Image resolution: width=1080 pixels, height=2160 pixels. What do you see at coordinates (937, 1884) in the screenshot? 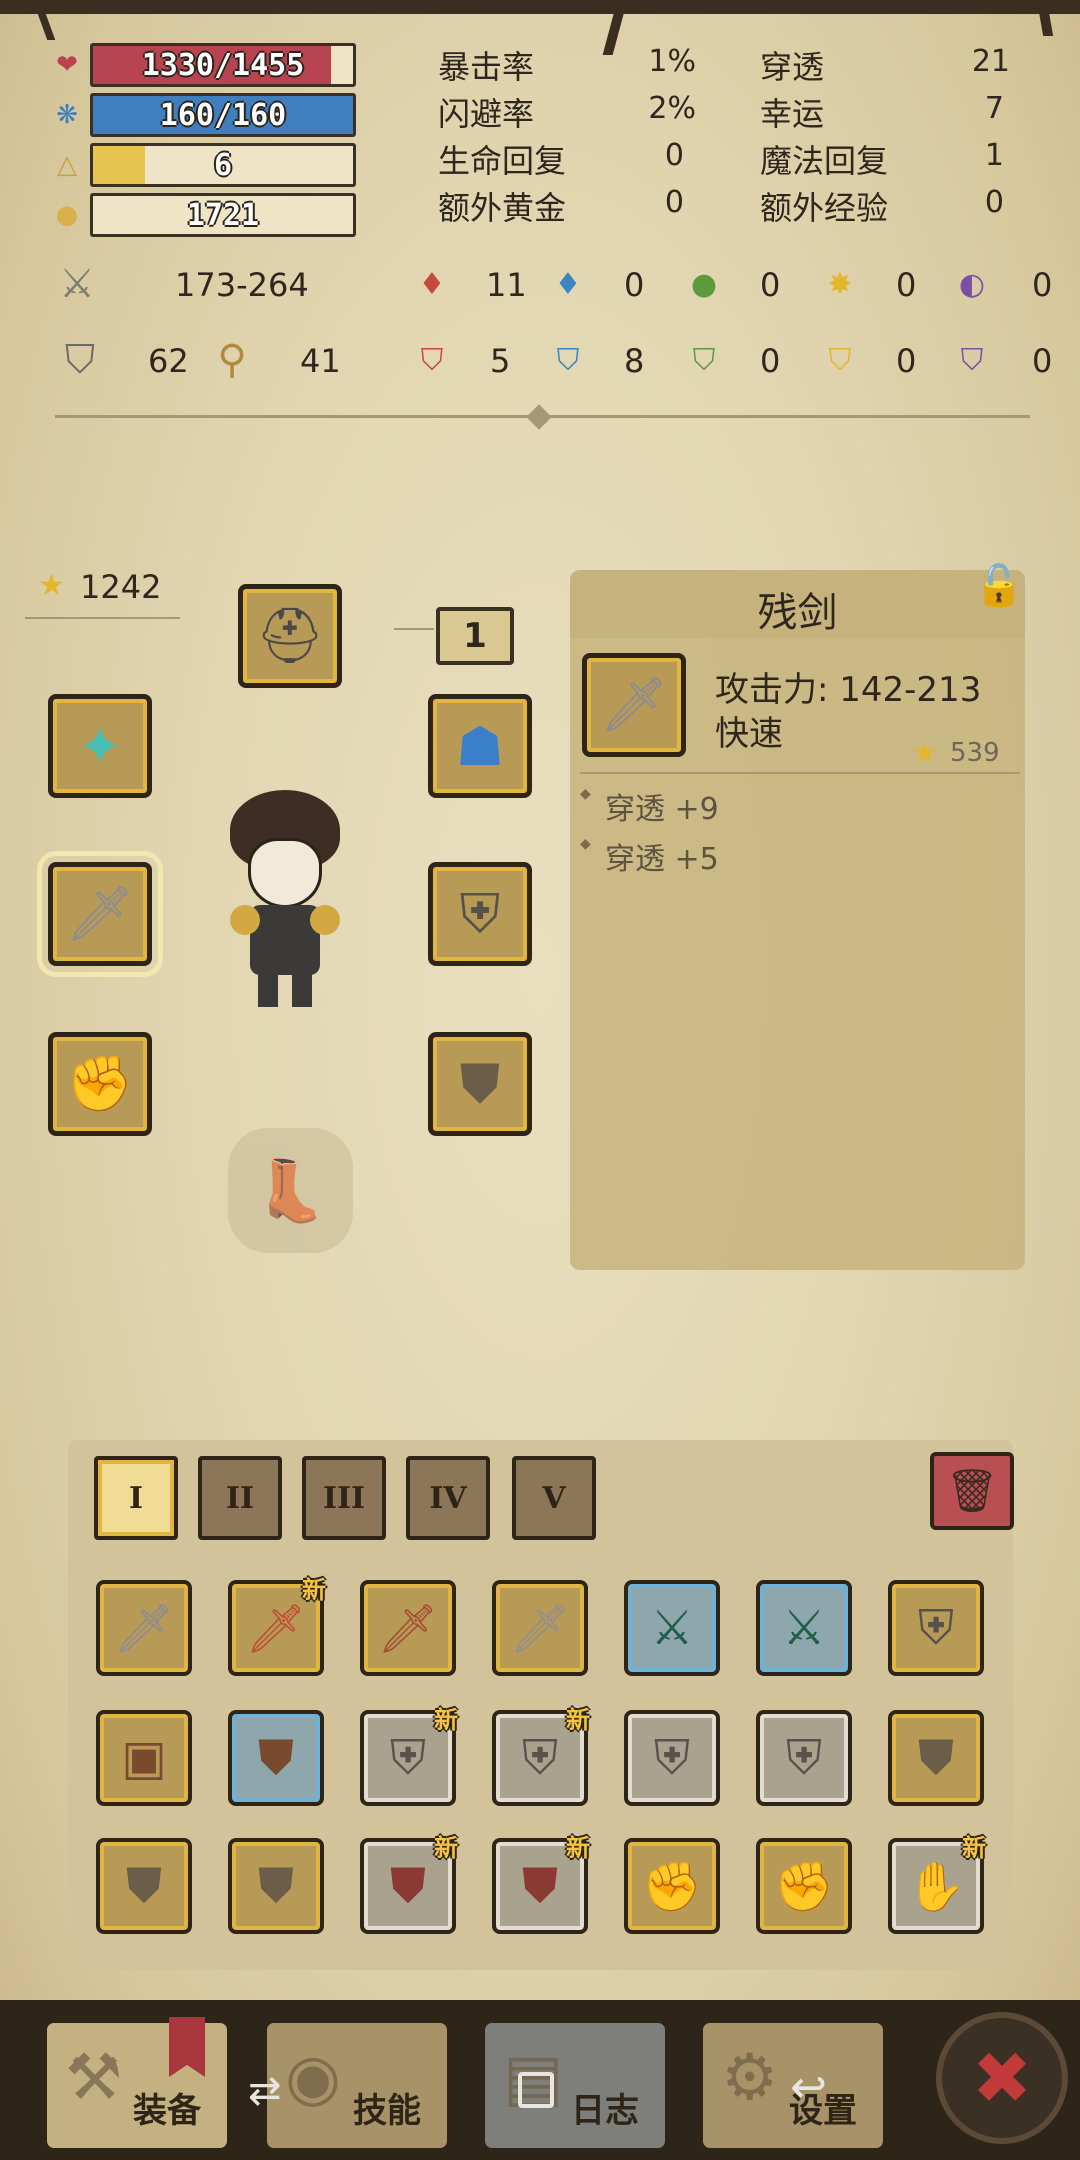
I see `inventory-slot: ✋ 新` at bounding box center [937, 1884].